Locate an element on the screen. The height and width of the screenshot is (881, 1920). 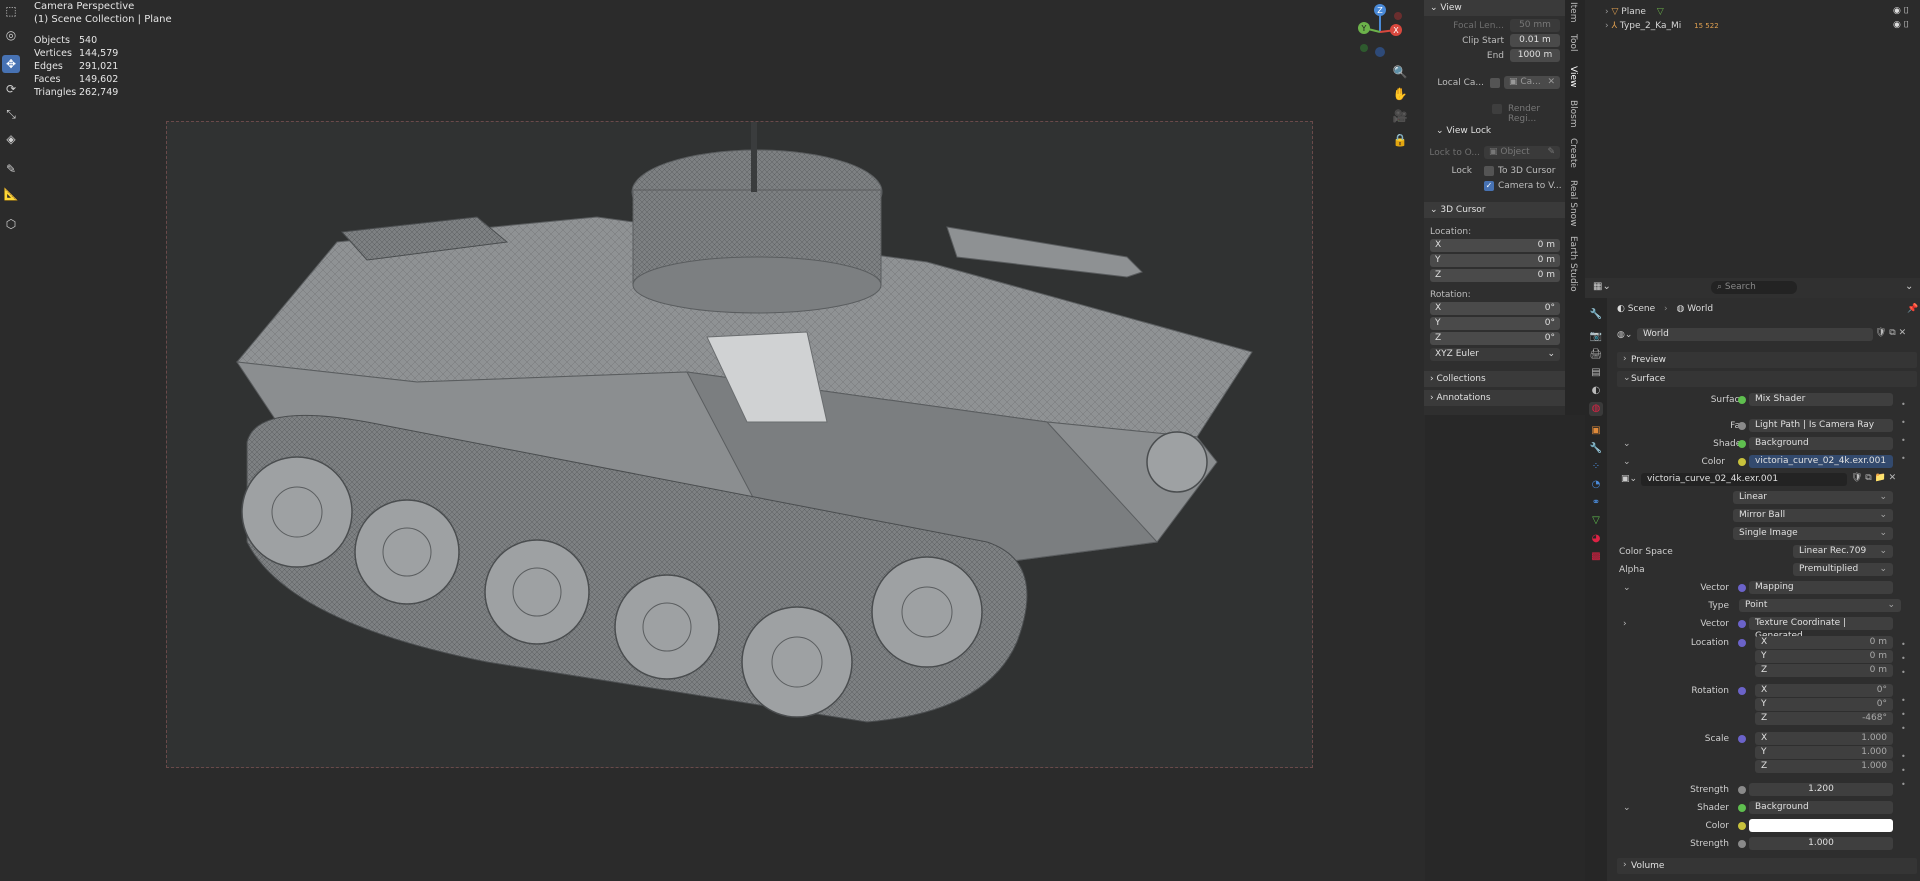
strength2-field: 1.000 is located at coordinates (1821, 843).